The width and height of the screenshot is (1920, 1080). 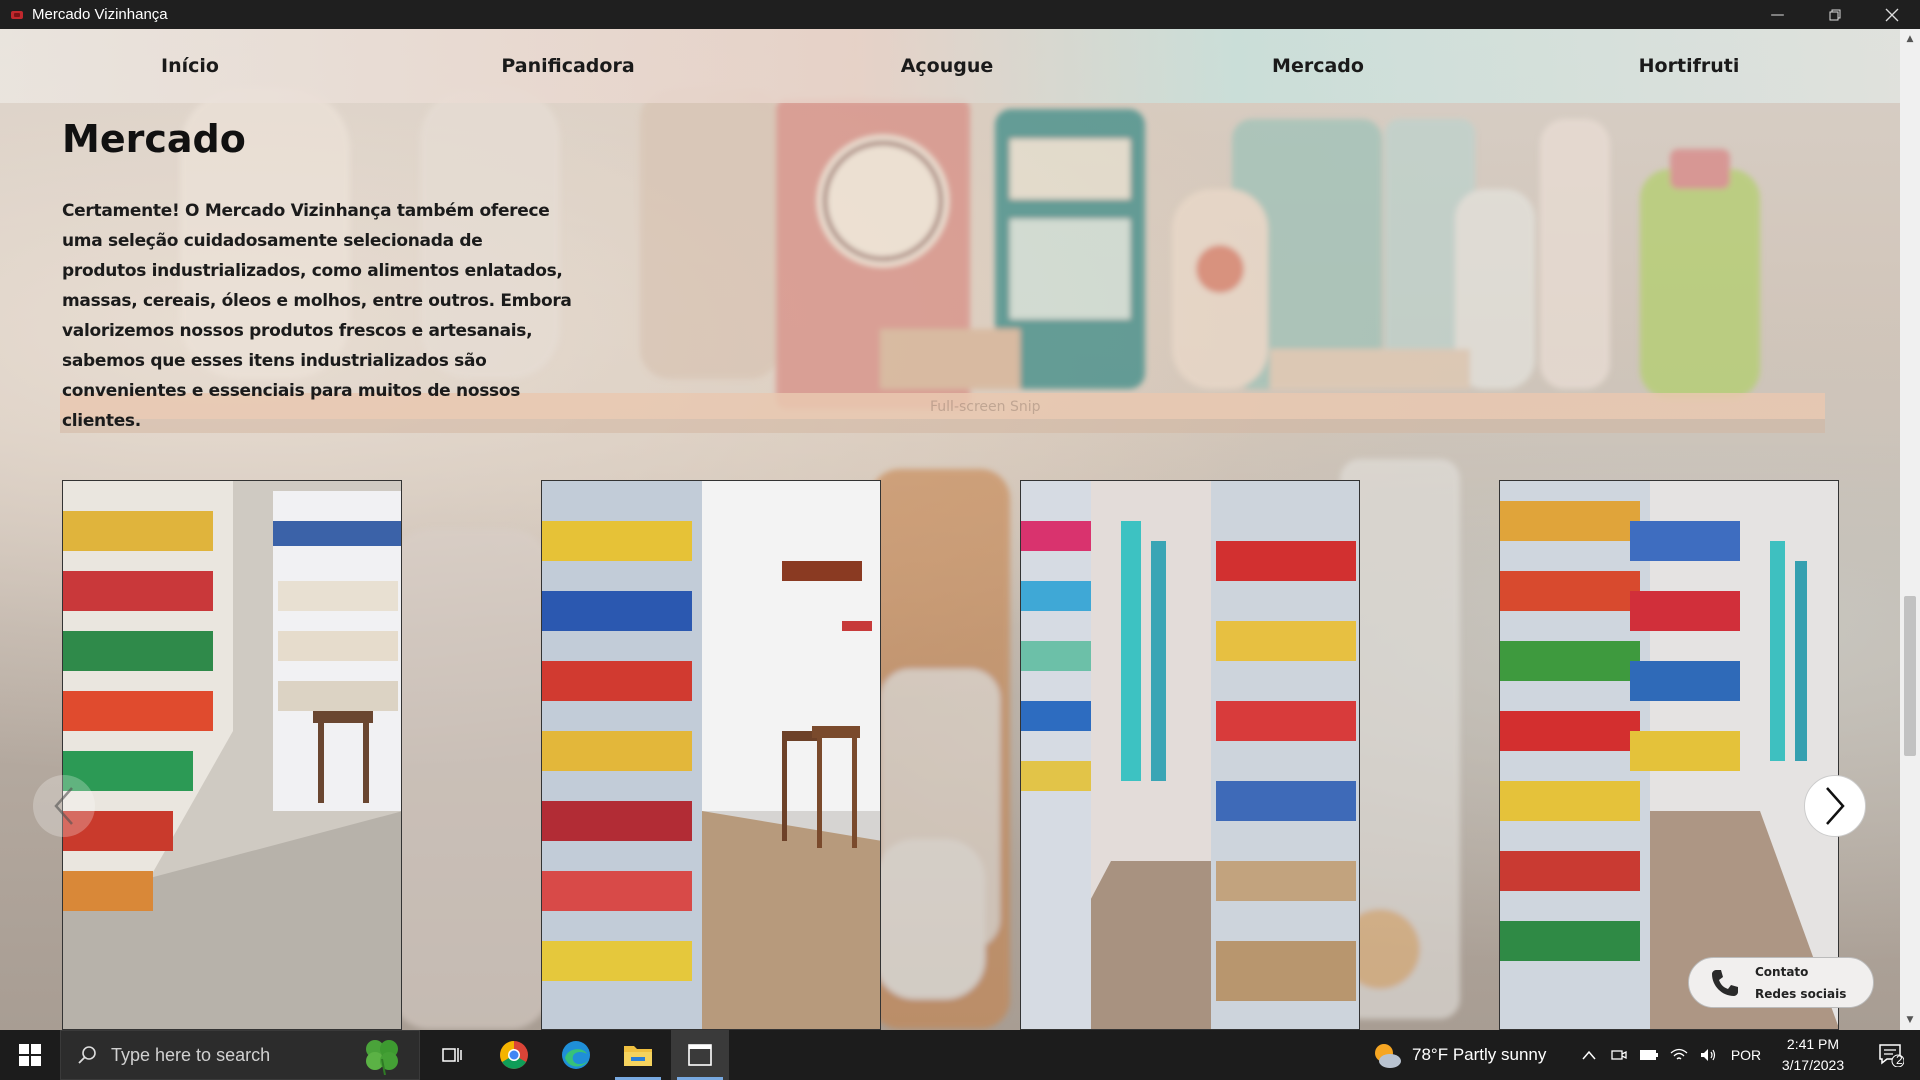 I want to click on chrome-icon, so click(x=514, y=1055).